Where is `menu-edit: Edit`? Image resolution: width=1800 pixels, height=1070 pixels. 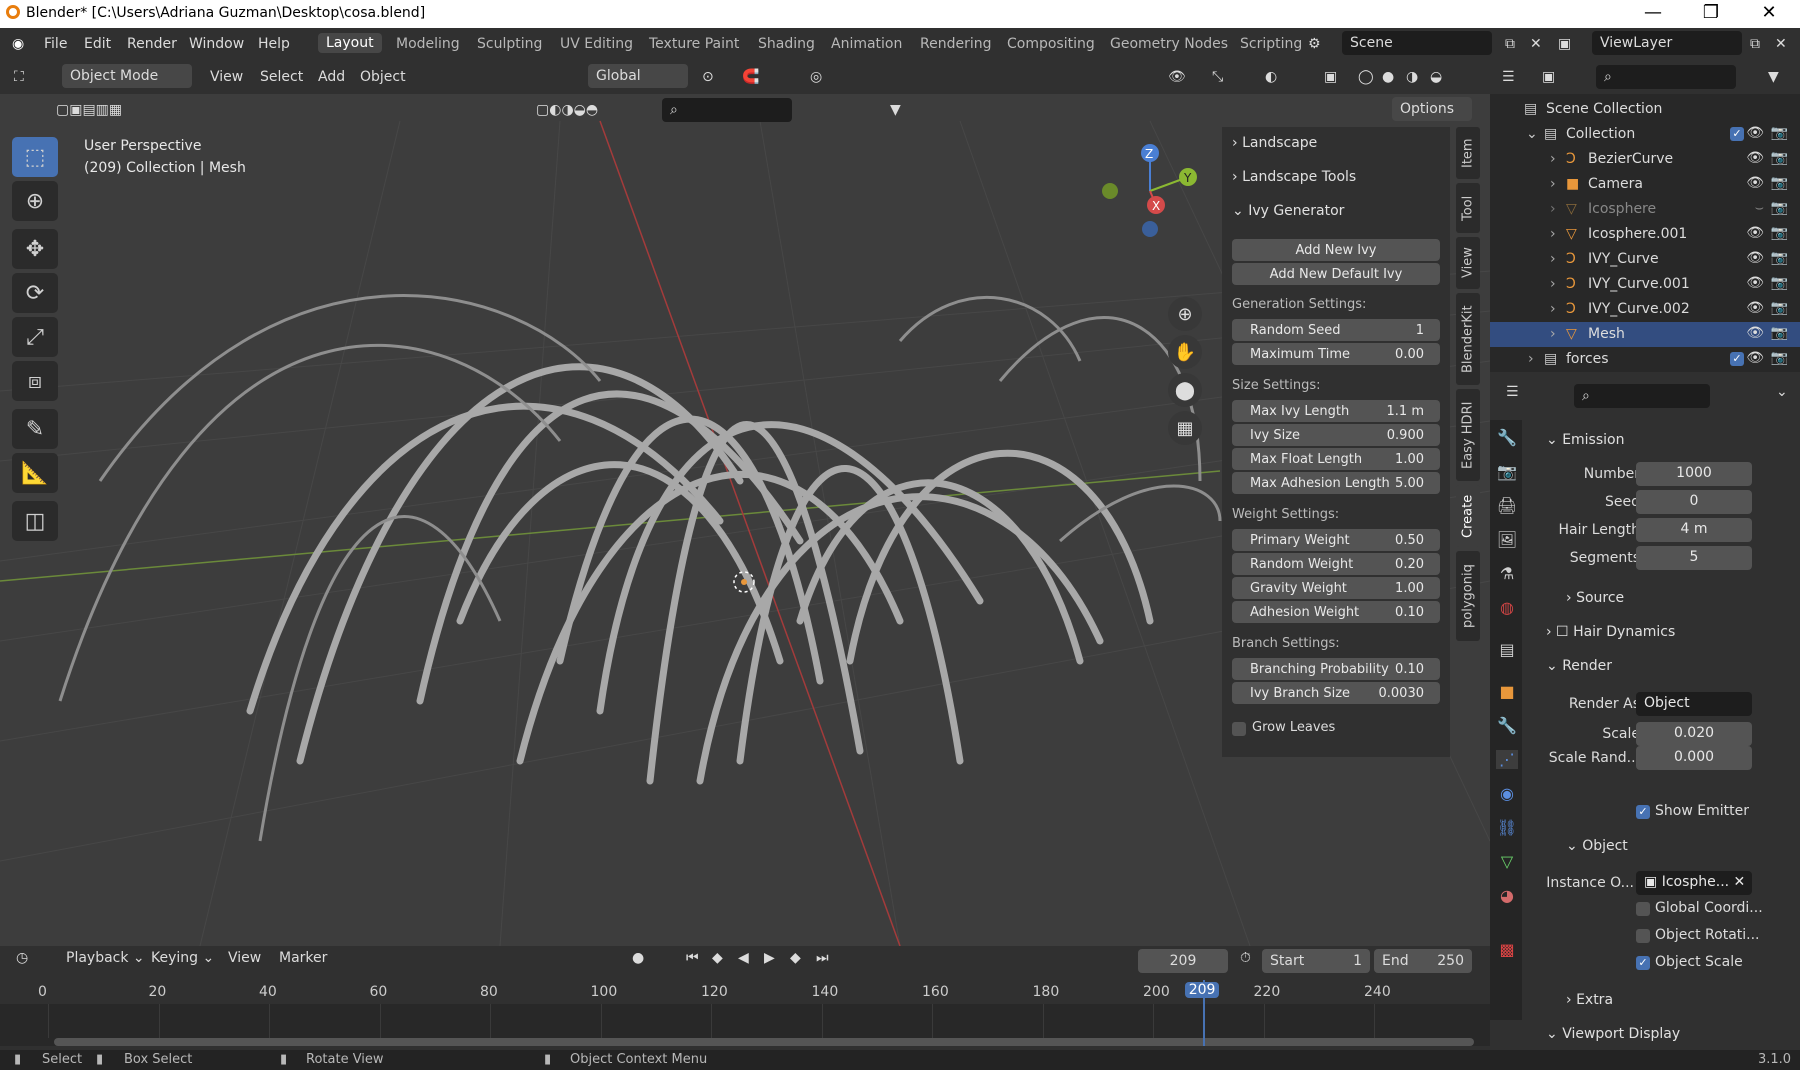
menu-edit: Edit is located at coordinates (97, 44).